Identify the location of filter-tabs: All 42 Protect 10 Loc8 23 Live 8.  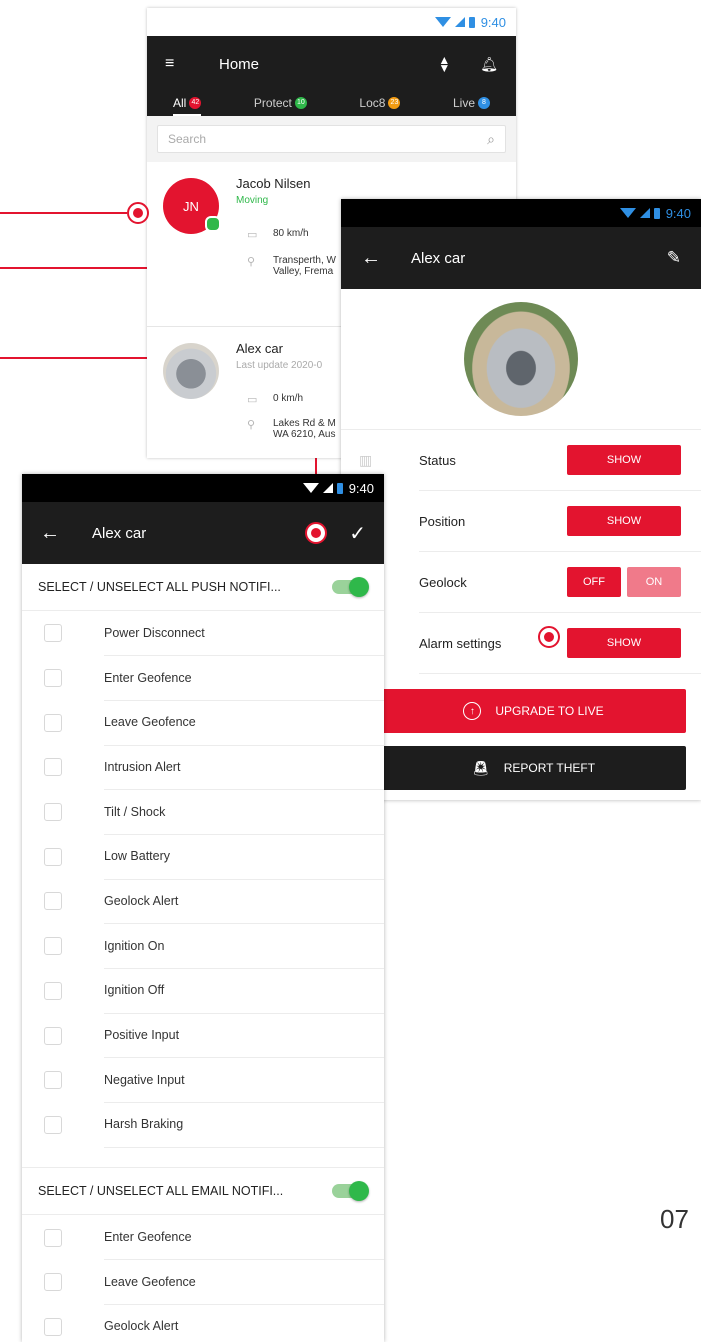
(331, 104).